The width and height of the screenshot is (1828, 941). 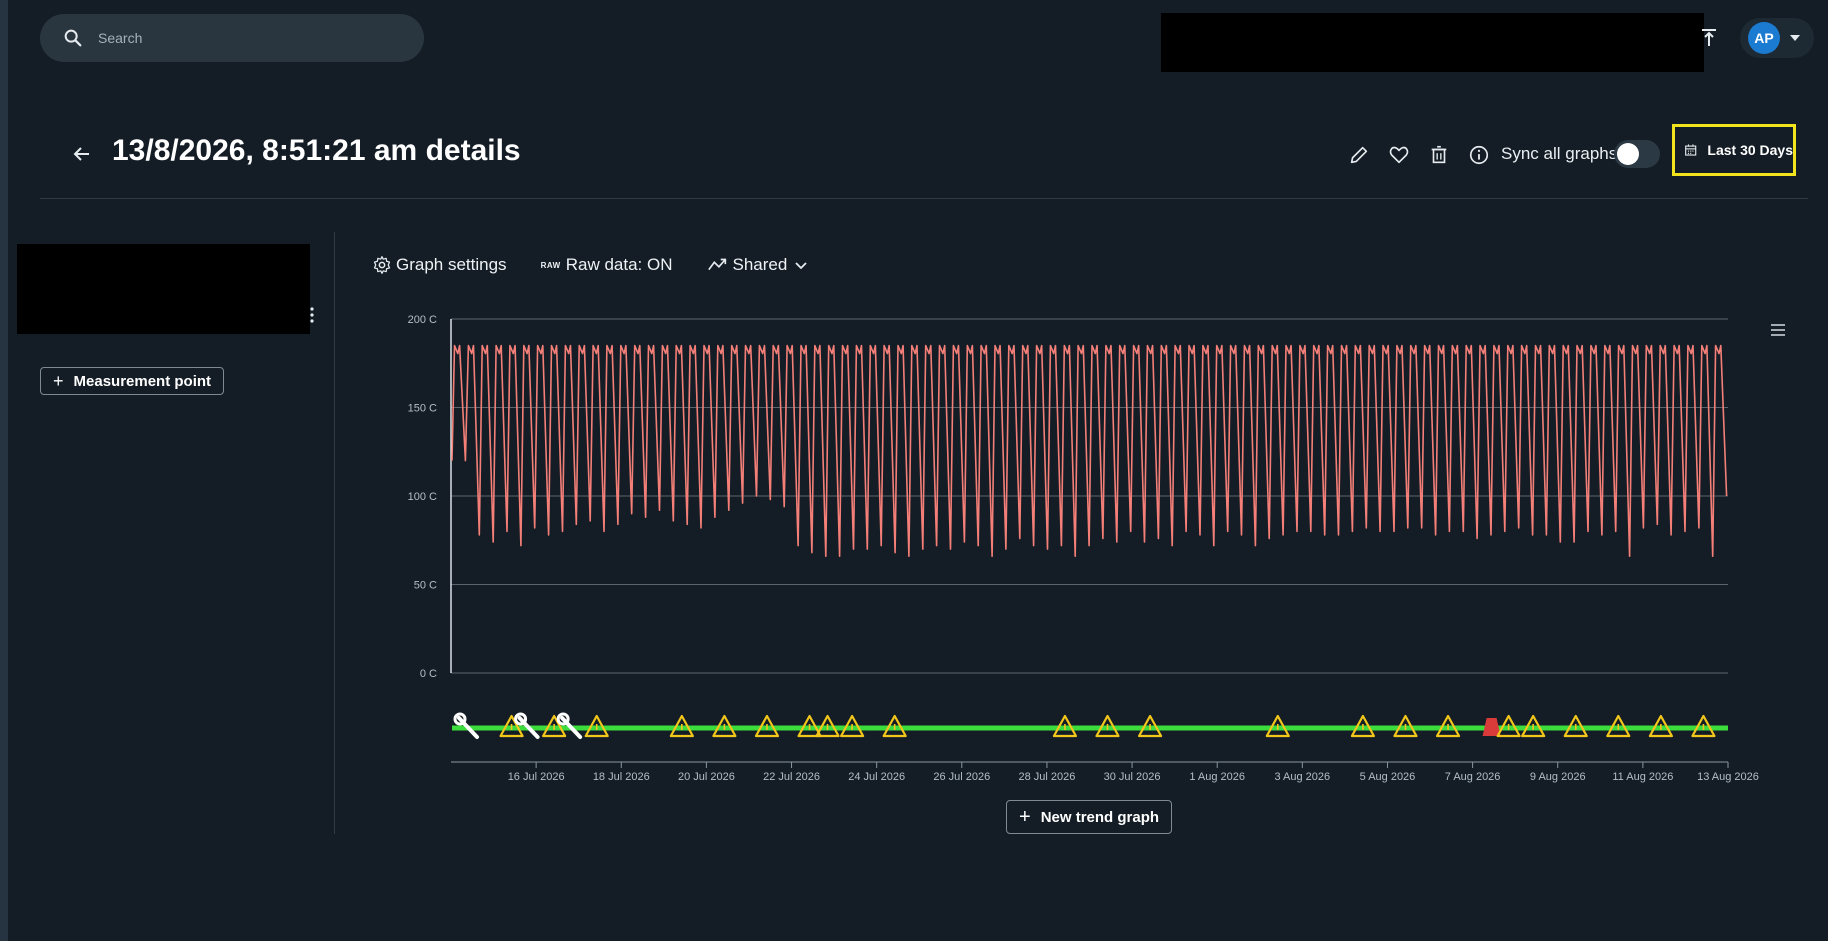 I want to click on search-icon, so click(x=73, y=38).